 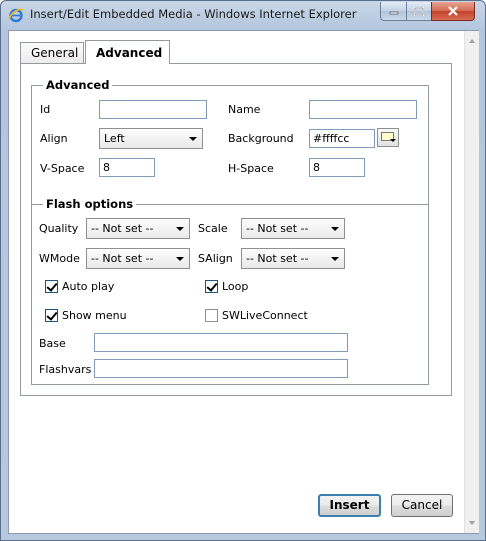 What do you see at coordinates (472, 41) in the screenshot?
I see `scroll-up-icon` at bounding box center [472, 41].